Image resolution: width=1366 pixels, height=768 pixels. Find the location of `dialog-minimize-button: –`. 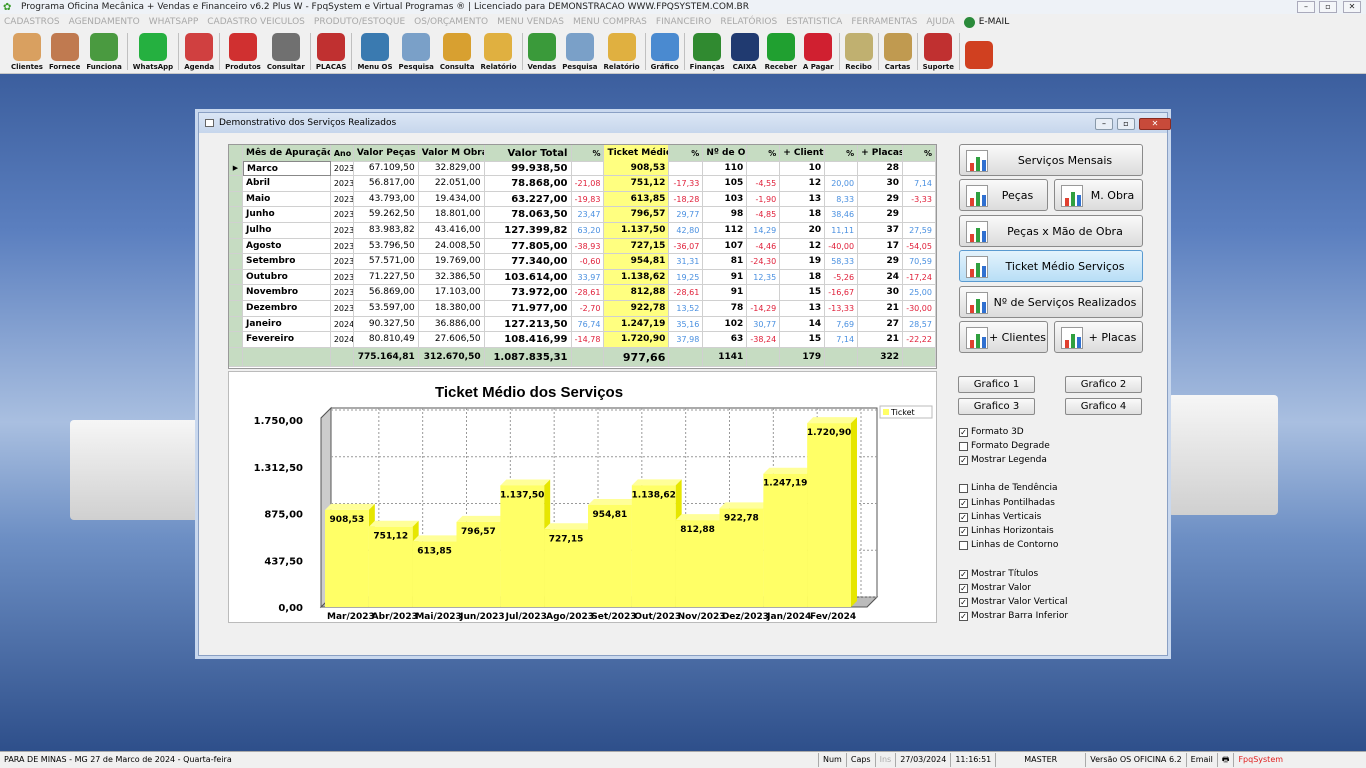

dialog-minimize-button: – is located at coordinates (1104, 124).